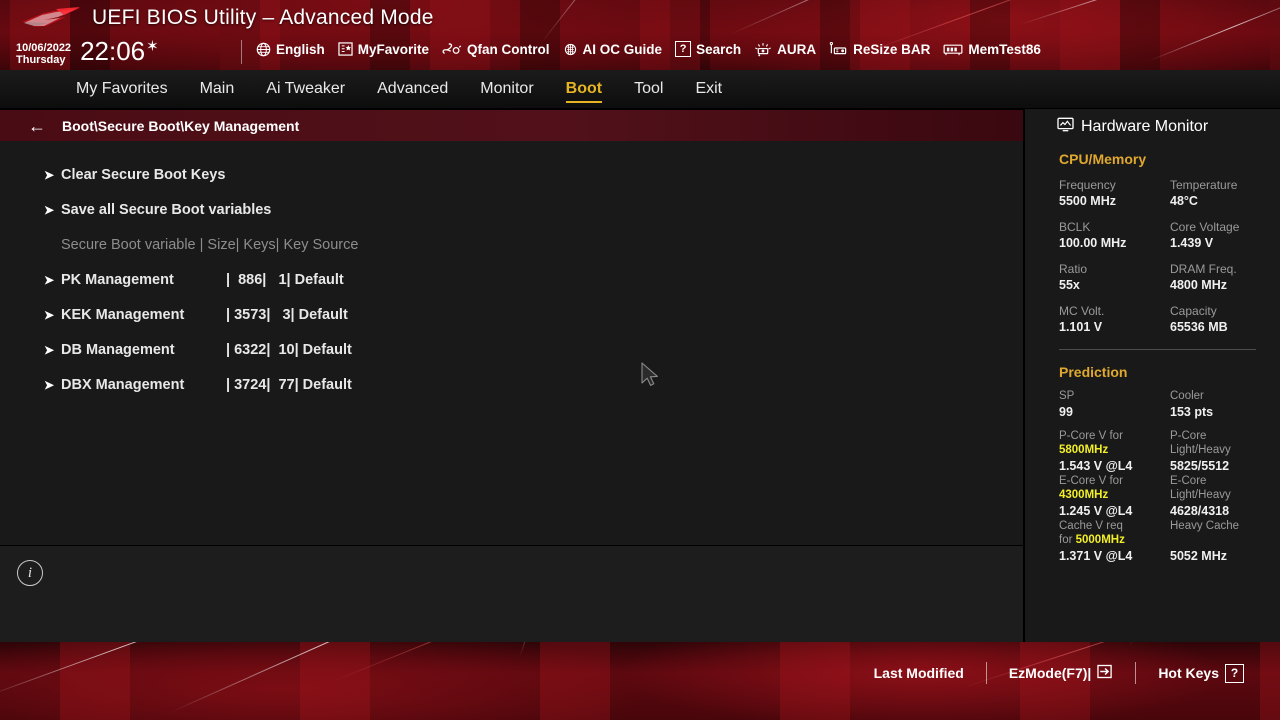  Describe the element at coordinates (1096, 511) in the screenshot. I see `value-ecore-v: 1.245 V @L4` at that location.